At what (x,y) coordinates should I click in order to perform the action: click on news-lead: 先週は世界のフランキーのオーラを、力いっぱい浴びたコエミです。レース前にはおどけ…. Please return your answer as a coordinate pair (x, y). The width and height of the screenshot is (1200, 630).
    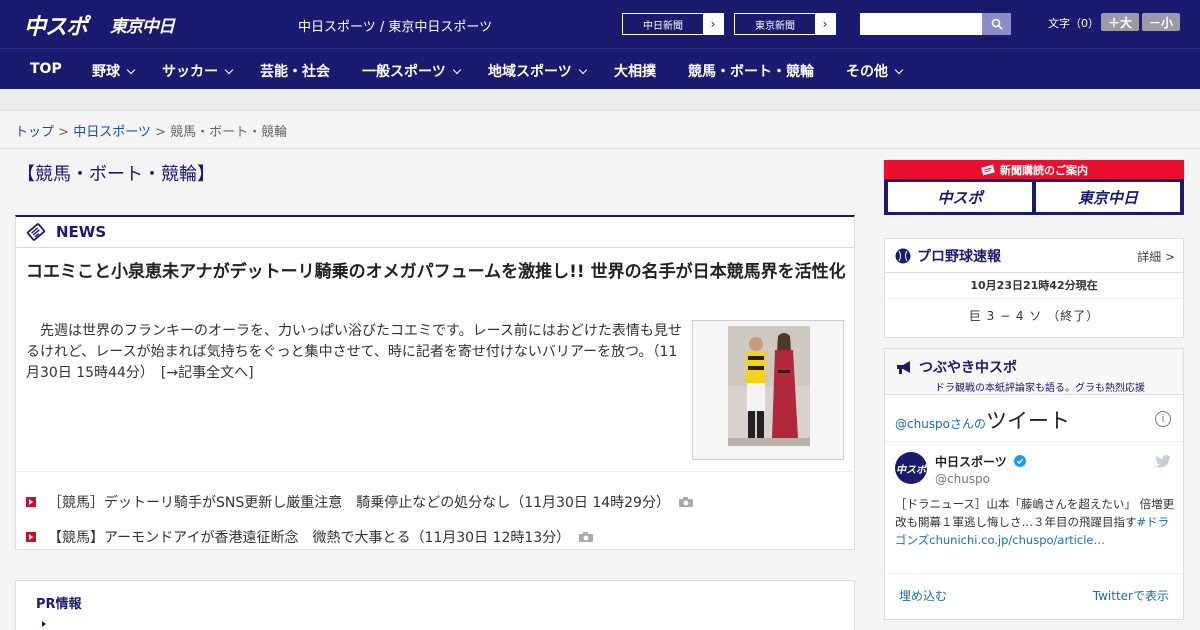
    Looking at the image, I should click on (356, 352).